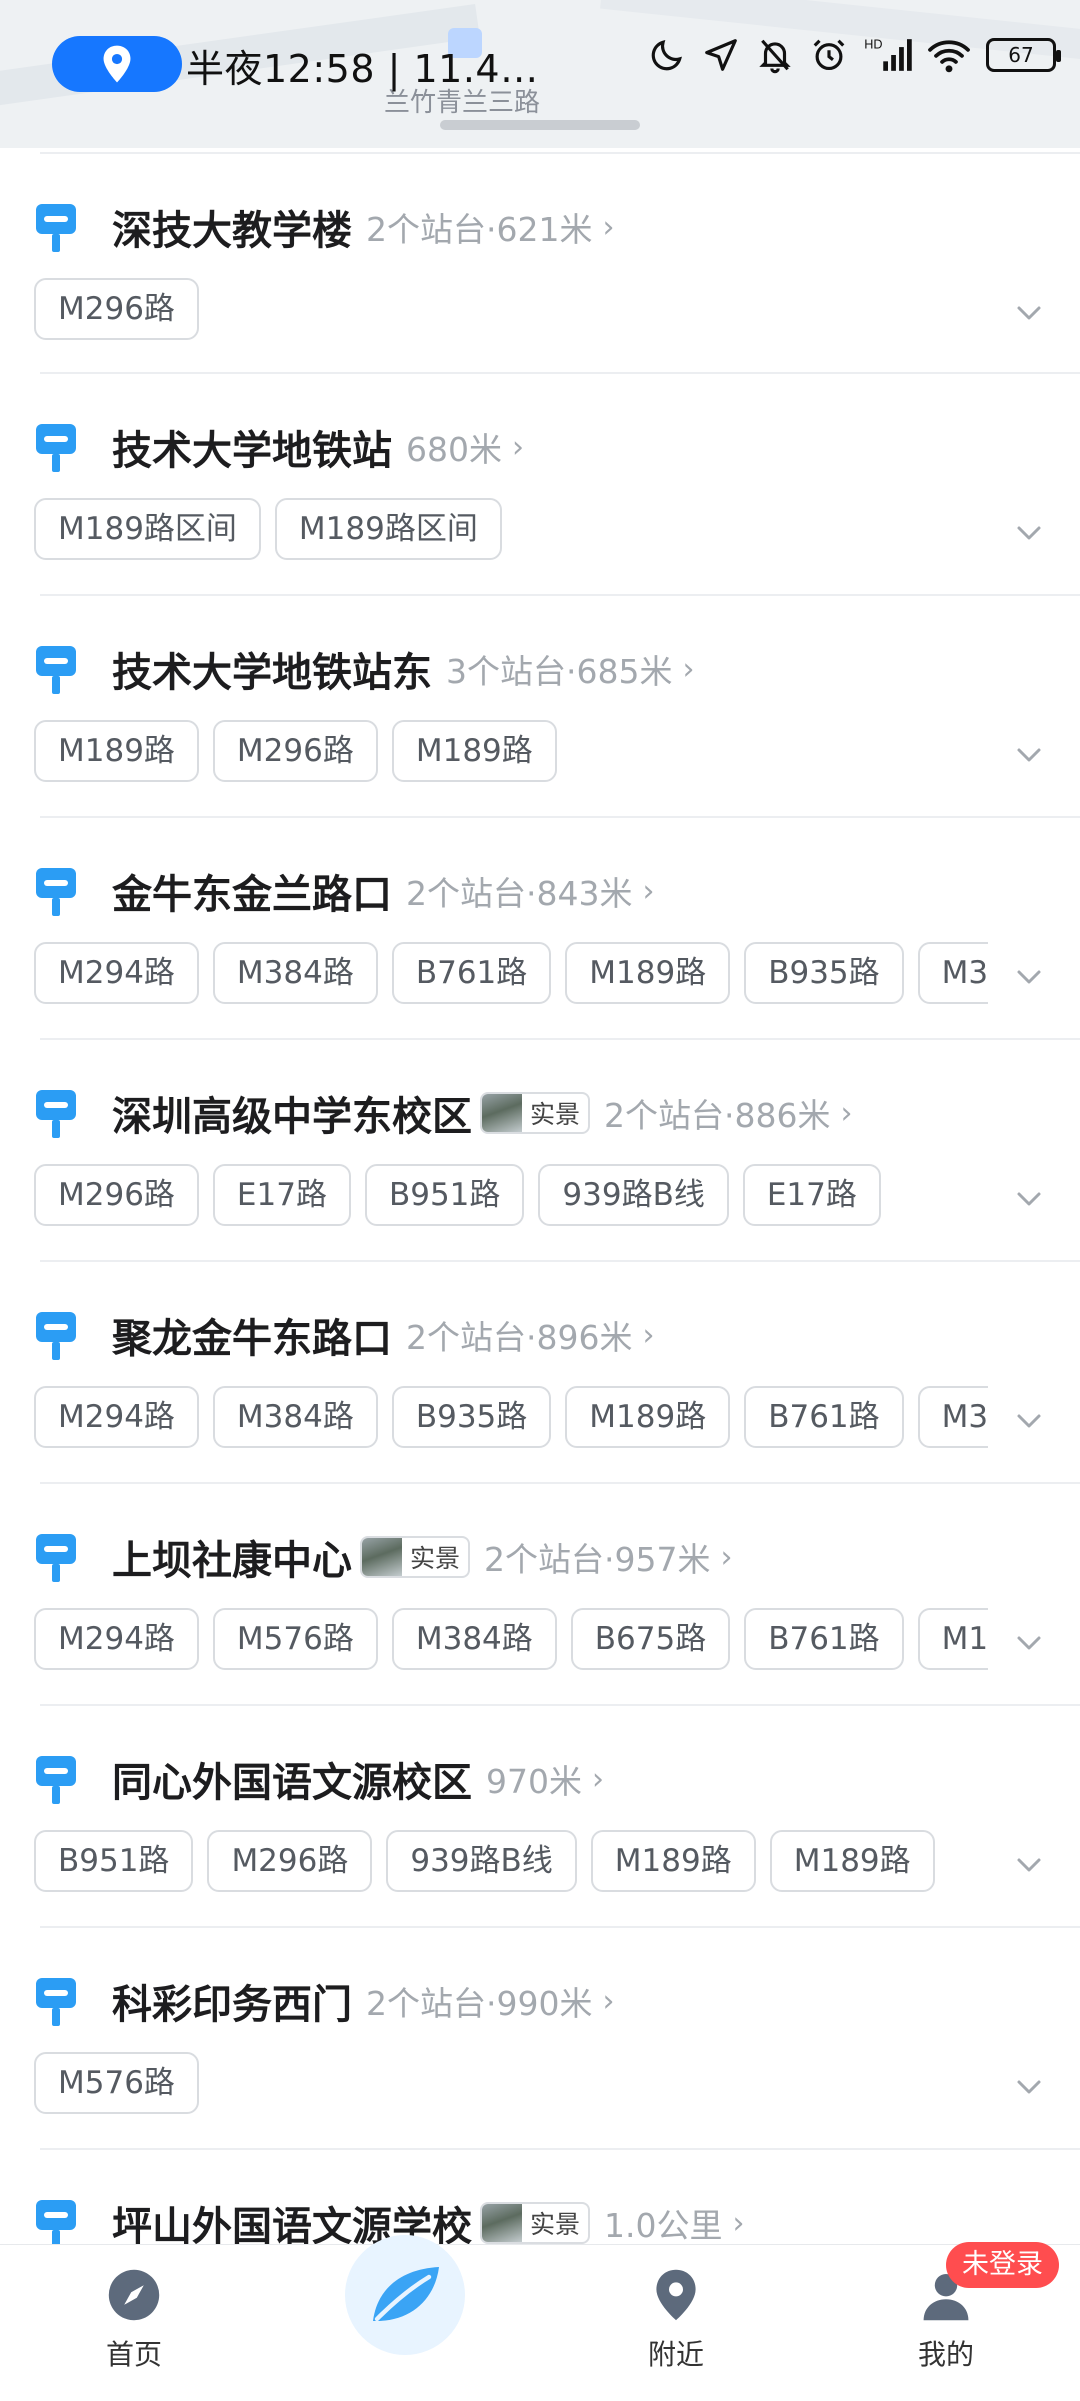 This screenshot has width=1080, height=2401. I want to click on stop-header: 深技大教学楼 2个站台·621米 ›, so click(363, 227).